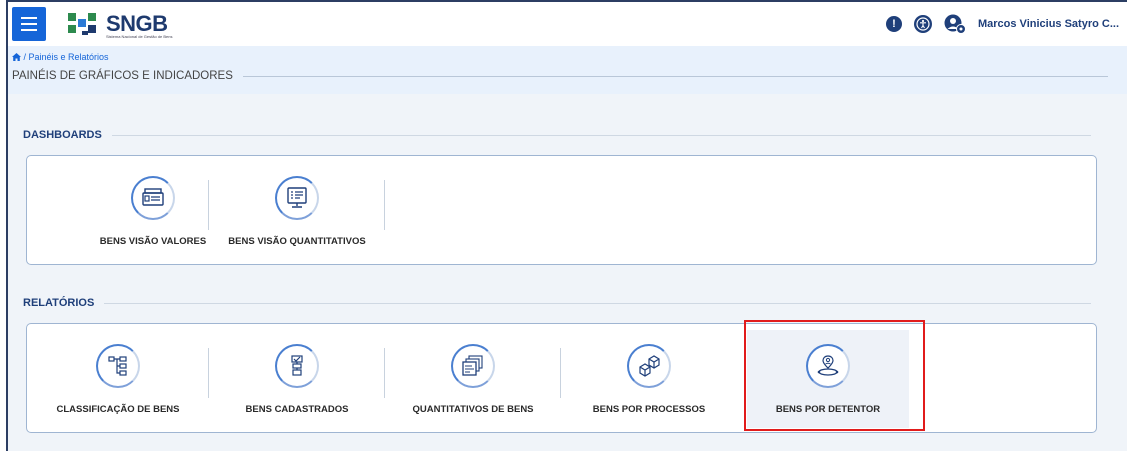 The image size is (1127, 451). I want to click on title-divider, so click(675, 76).